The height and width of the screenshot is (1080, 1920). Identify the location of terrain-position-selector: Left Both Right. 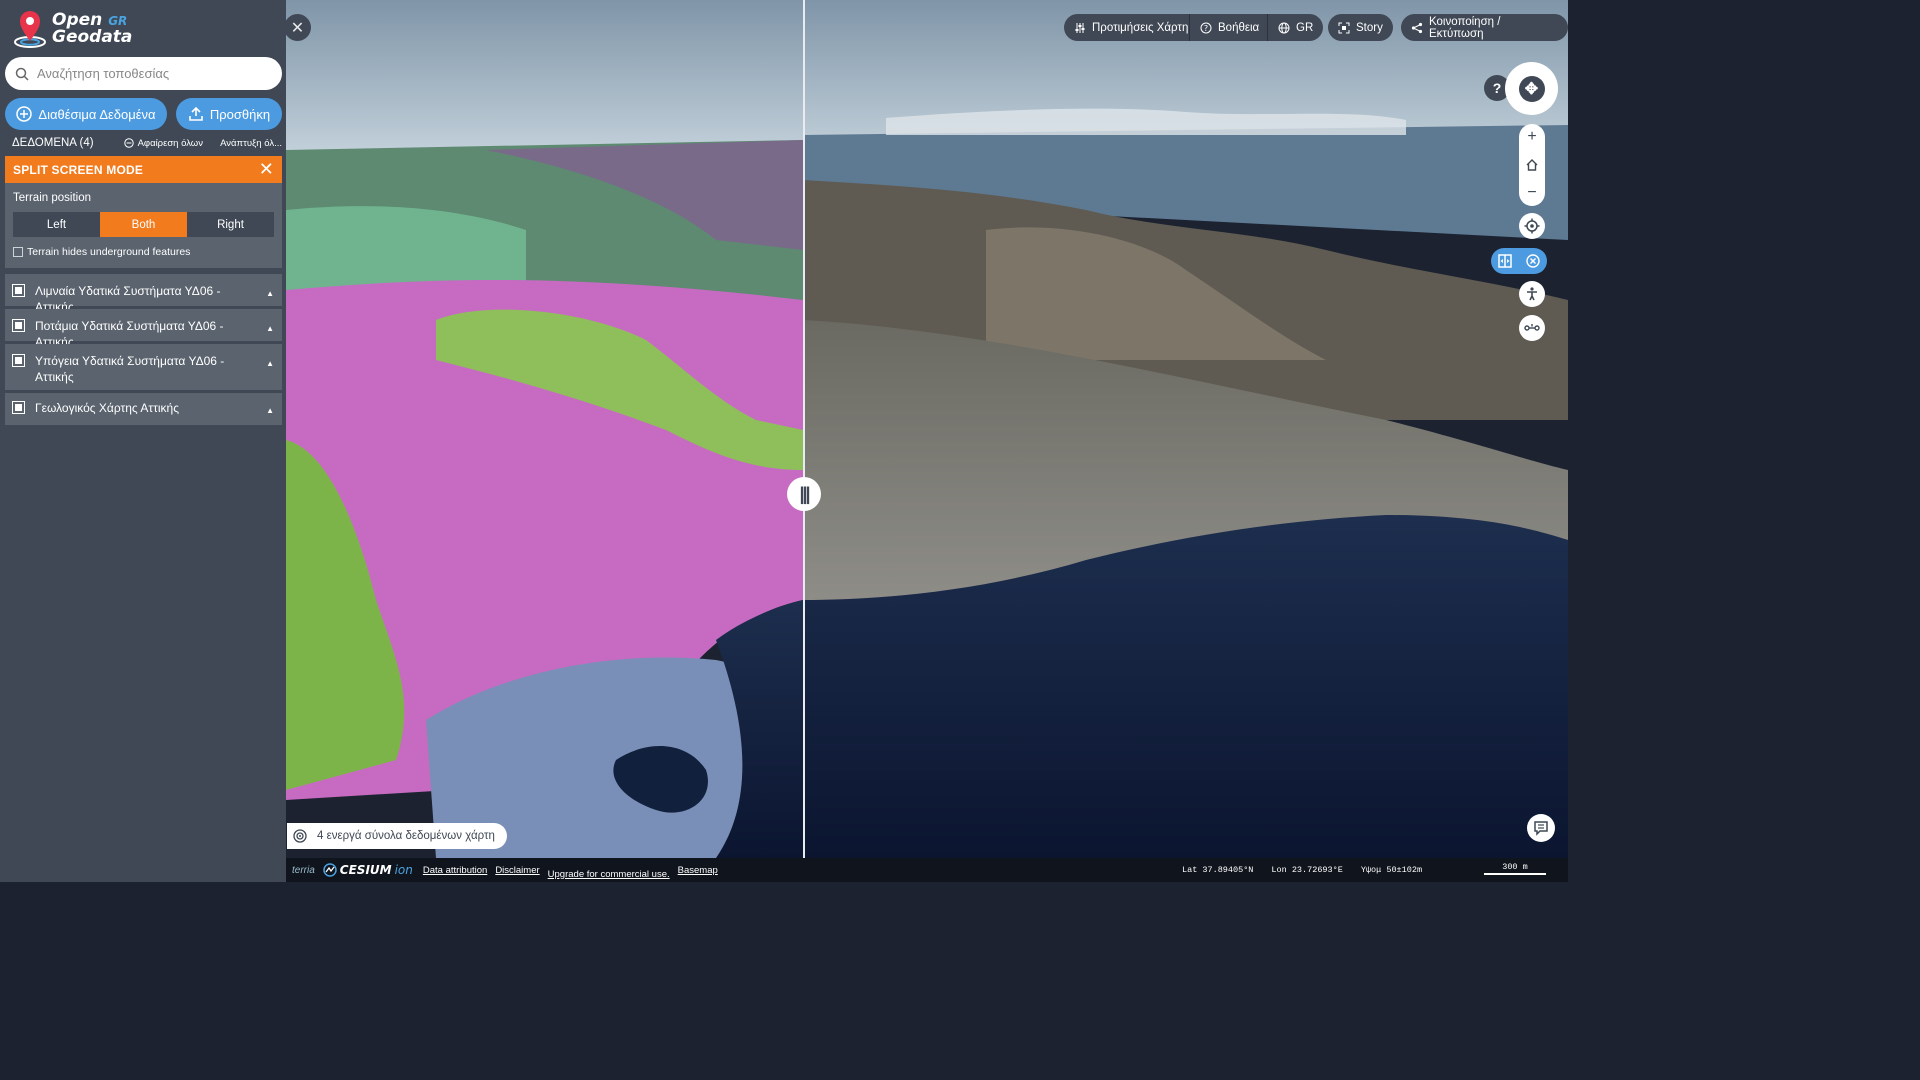
(143, 224).